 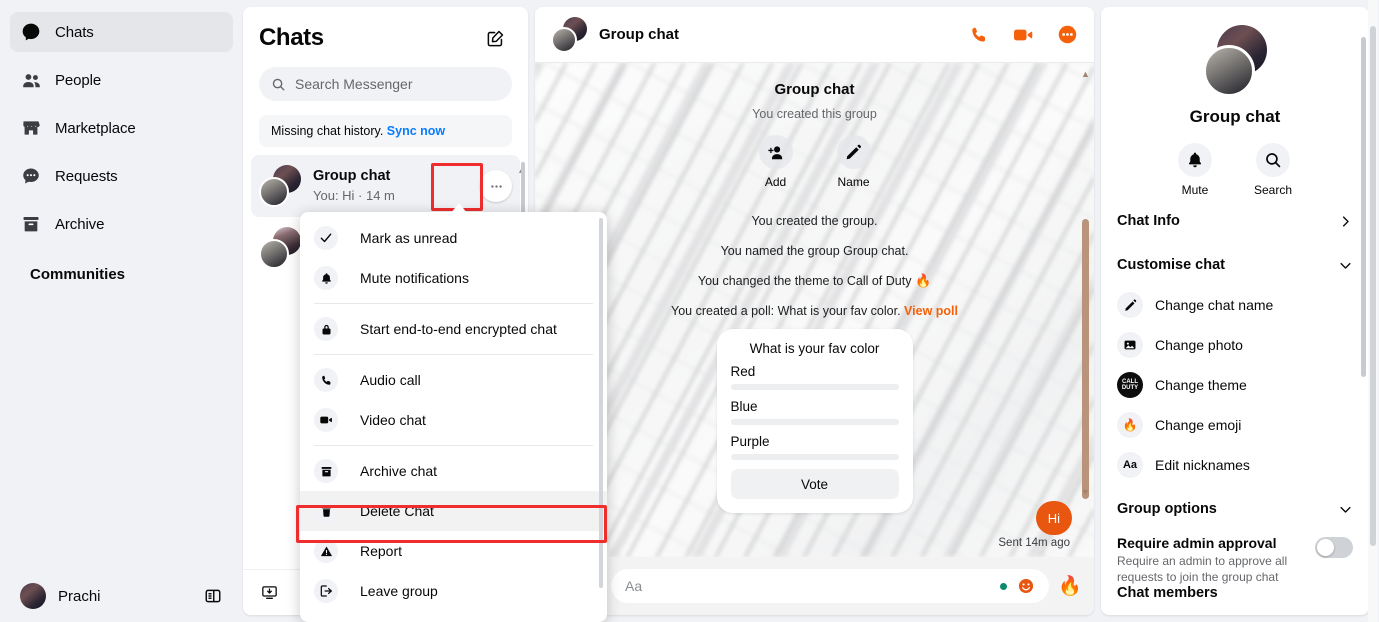 I want to click on vote-button: Vote, so click(x=814, y=484).